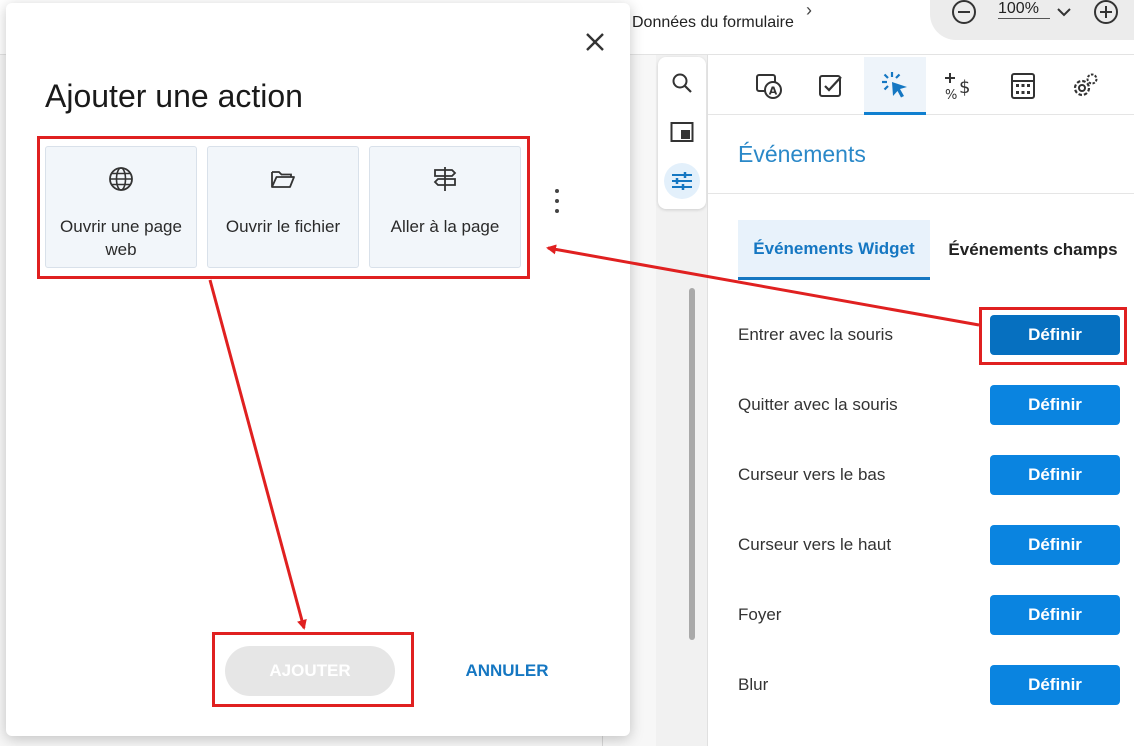  Describe the element at coordinates (1064, 12) in the screenshot. I see `chevron-down-icon` at that location.